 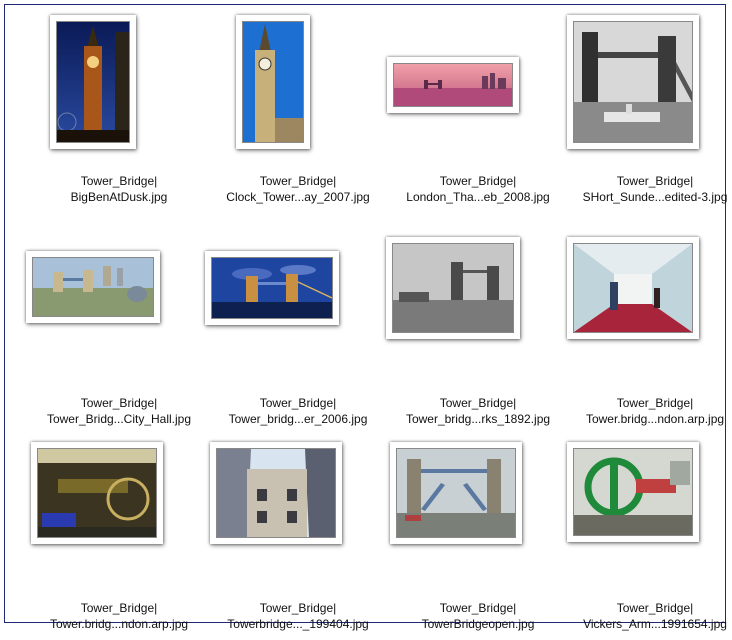 I want to click on bridge-night-photo, so click(x=272, y=288).